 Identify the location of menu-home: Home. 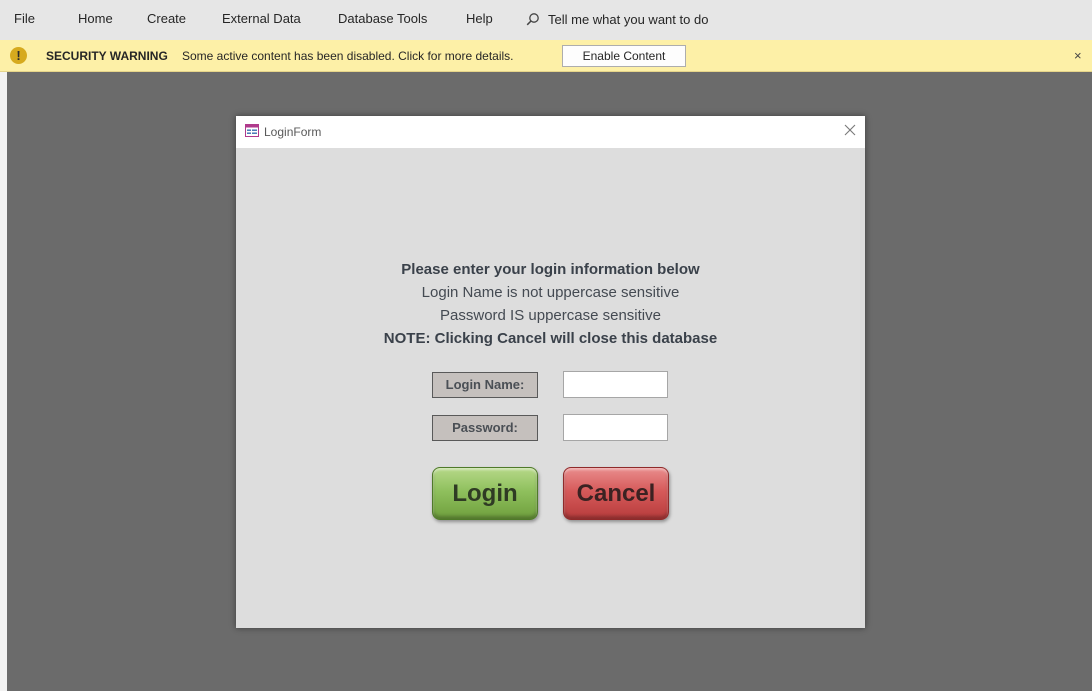
(95, 19).